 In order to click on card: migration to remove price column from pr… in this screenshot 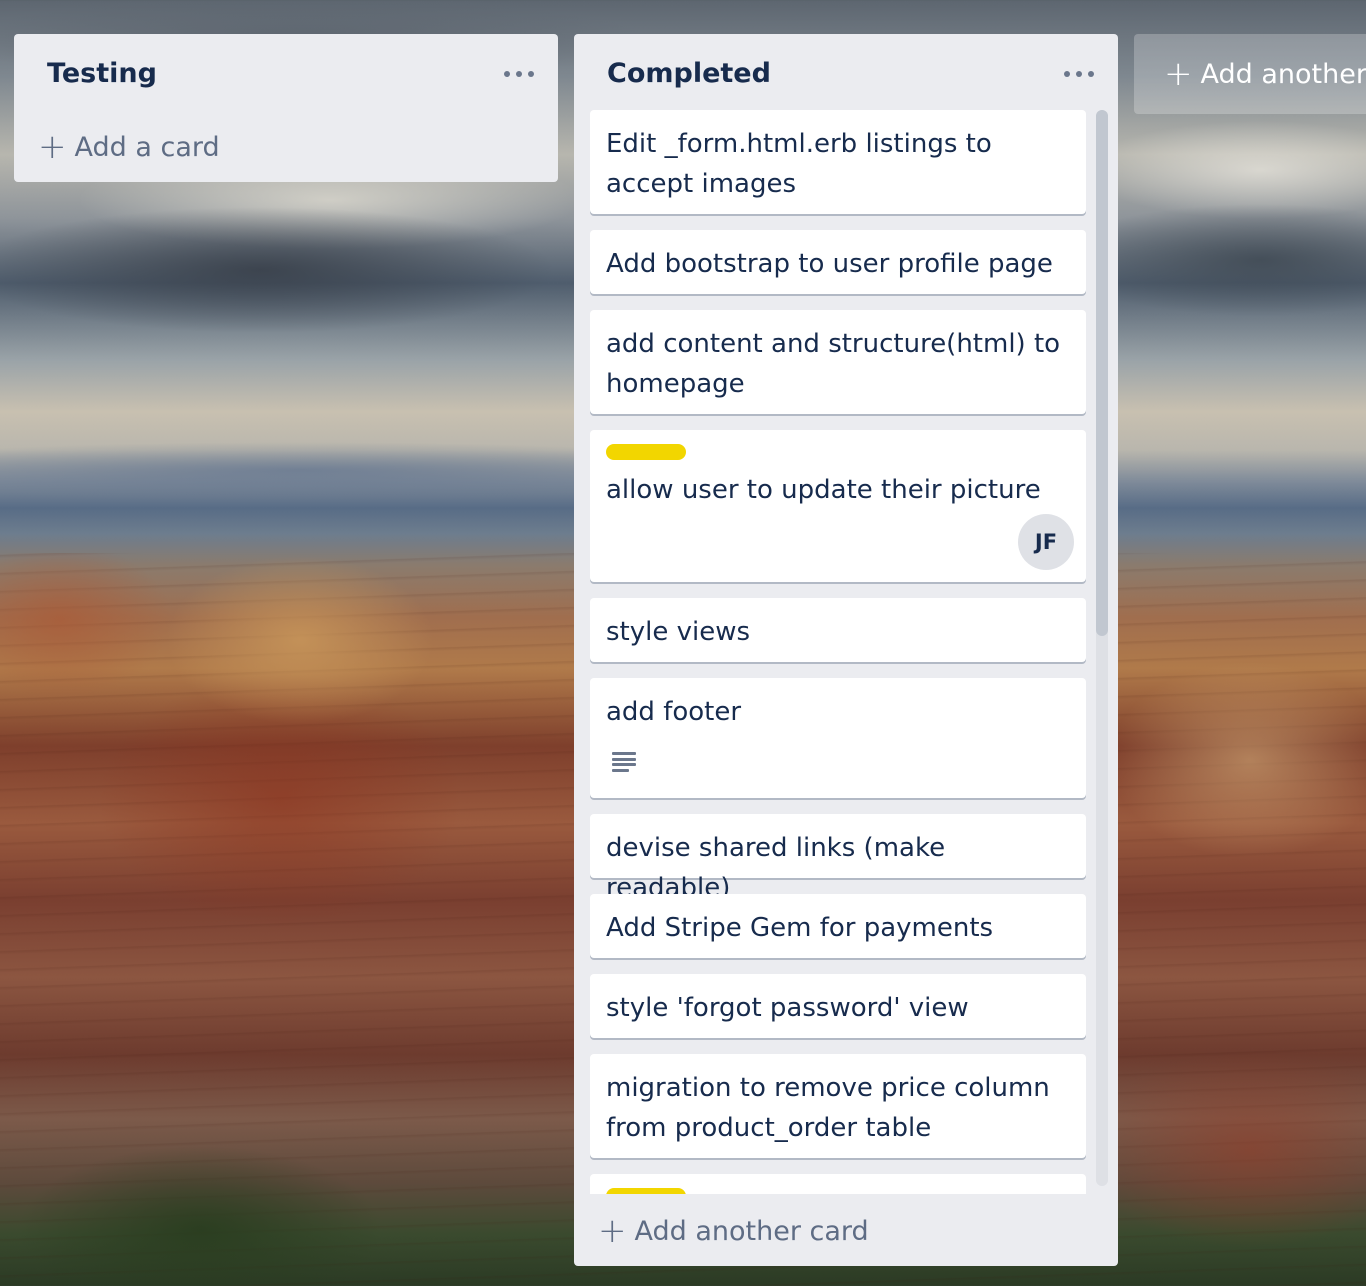, I will do `click(838, 1106)`.